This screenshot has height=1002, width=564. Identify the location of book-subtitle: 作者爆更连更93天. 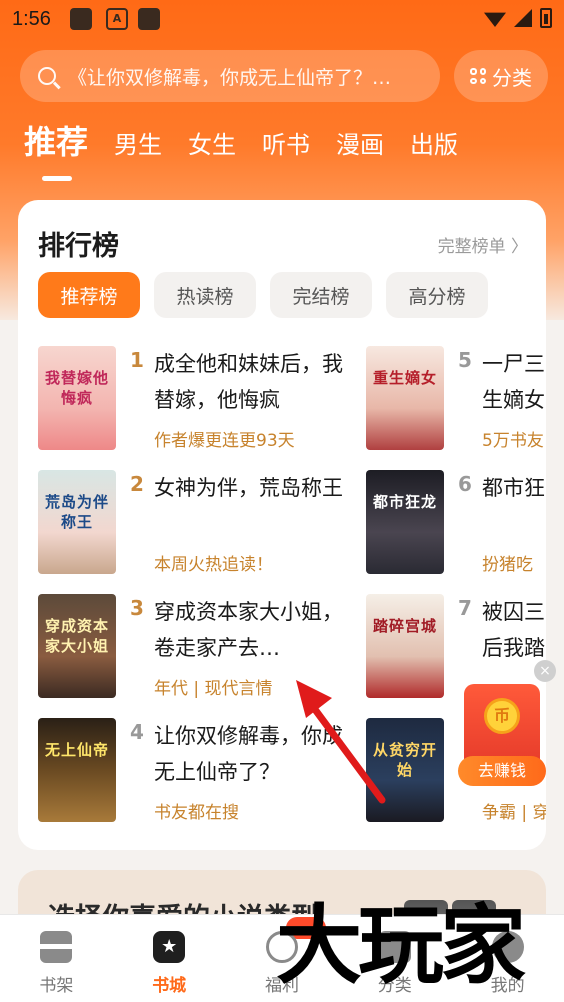
(224, 441).